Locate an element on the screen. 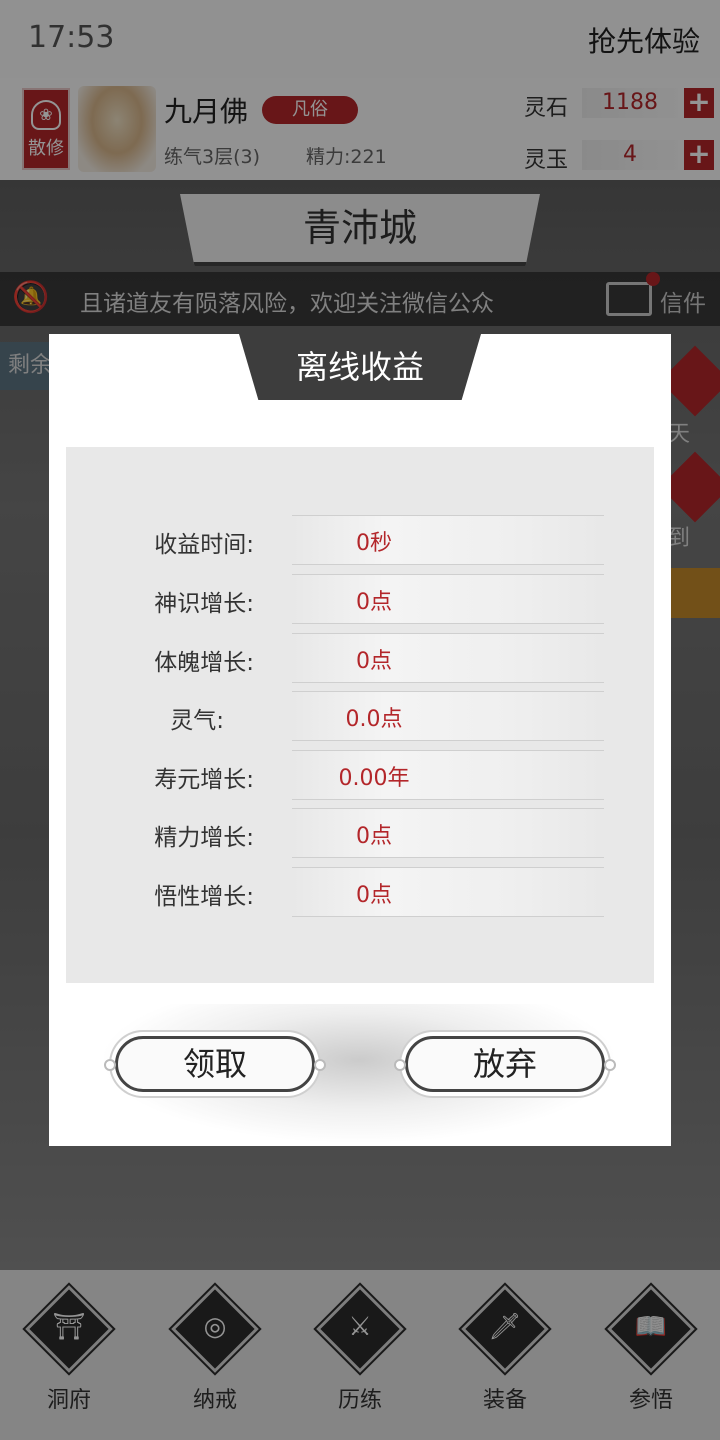 This screenshot has width=720, height=1440. row-value: 0.0点 is located at coordinates (374, 719).